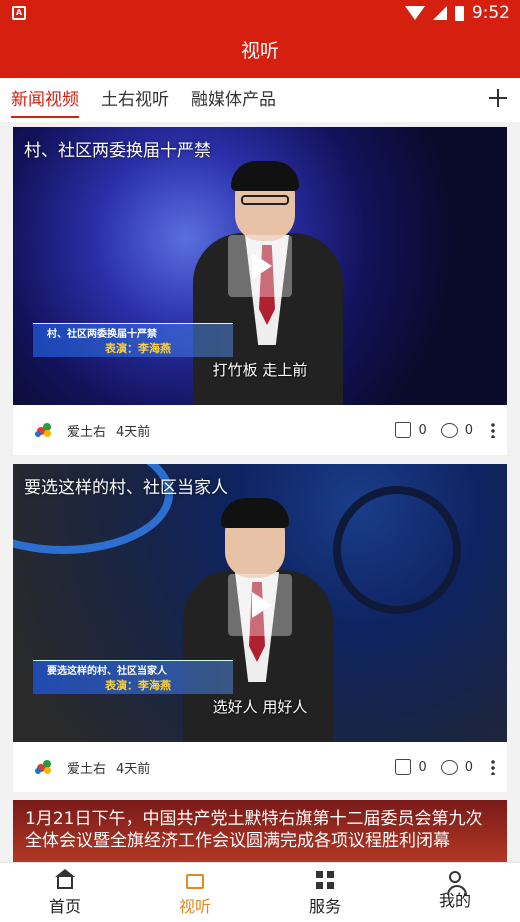 The image size is (520, 922). I want to click on tab-news-video: 新闻视频, so click(45, 100).